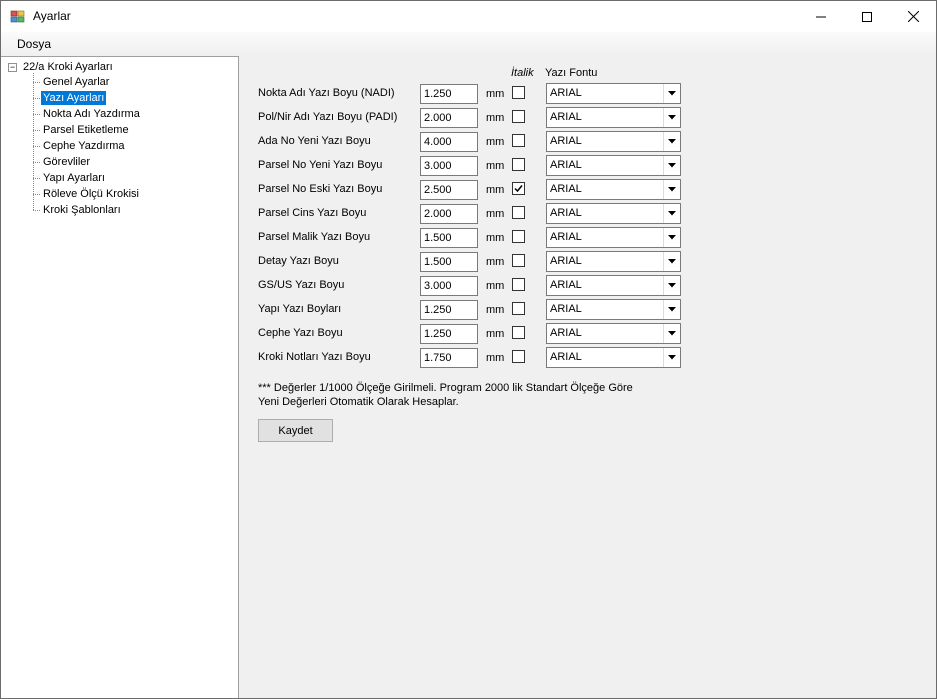 This screenshot has height=699, width=937. Describe the element at coordinates (34, 44) in the screenshot. I see `menu-file: Dosya` at that location.